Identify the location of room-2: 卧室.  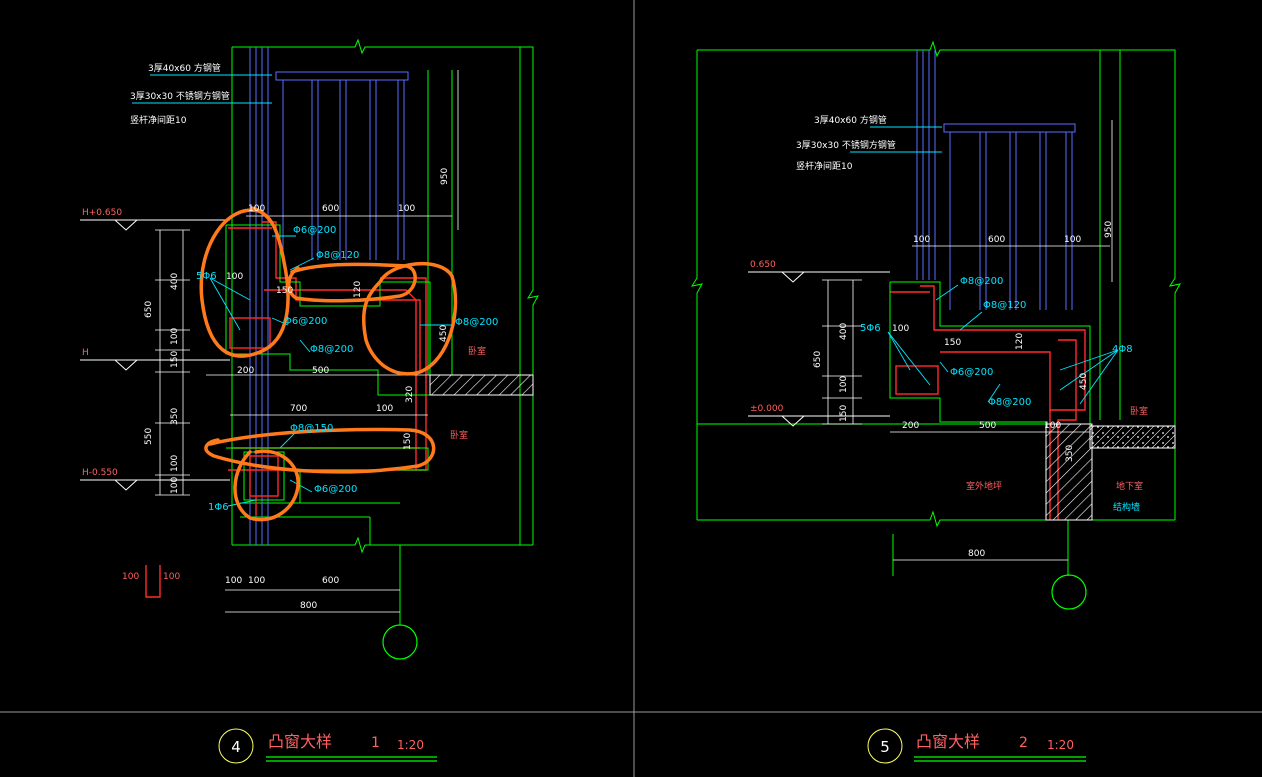
(1139, 411).